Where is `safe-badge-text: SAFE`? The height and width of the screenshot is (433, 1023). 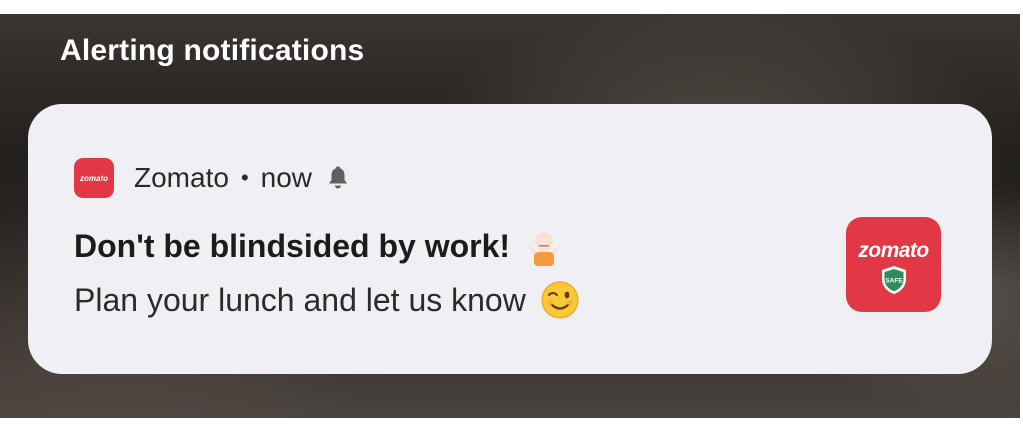 safe-badge-text: SAFE is located at coordinates (894, 280).